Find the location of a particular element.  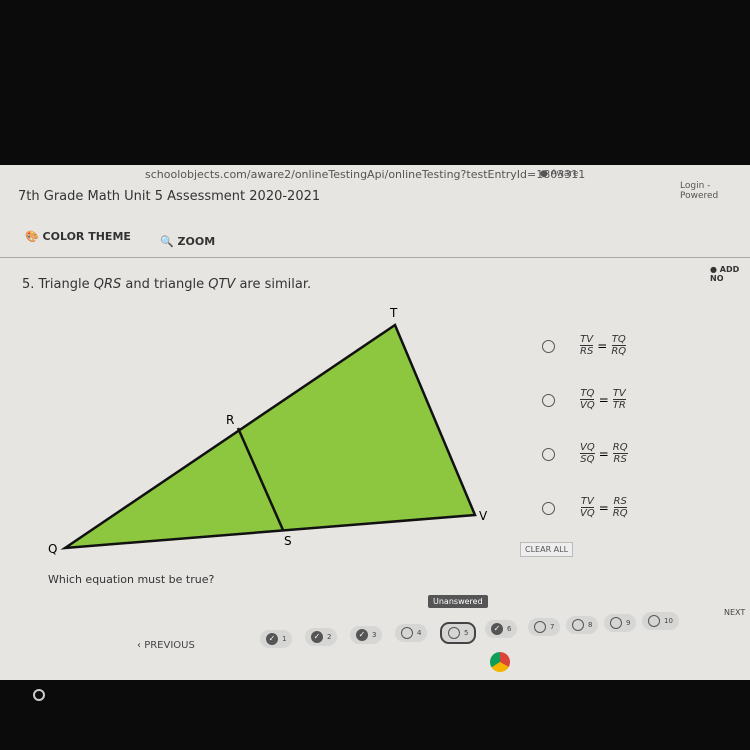

question-number: 2 is located at coordinates (329, 637).